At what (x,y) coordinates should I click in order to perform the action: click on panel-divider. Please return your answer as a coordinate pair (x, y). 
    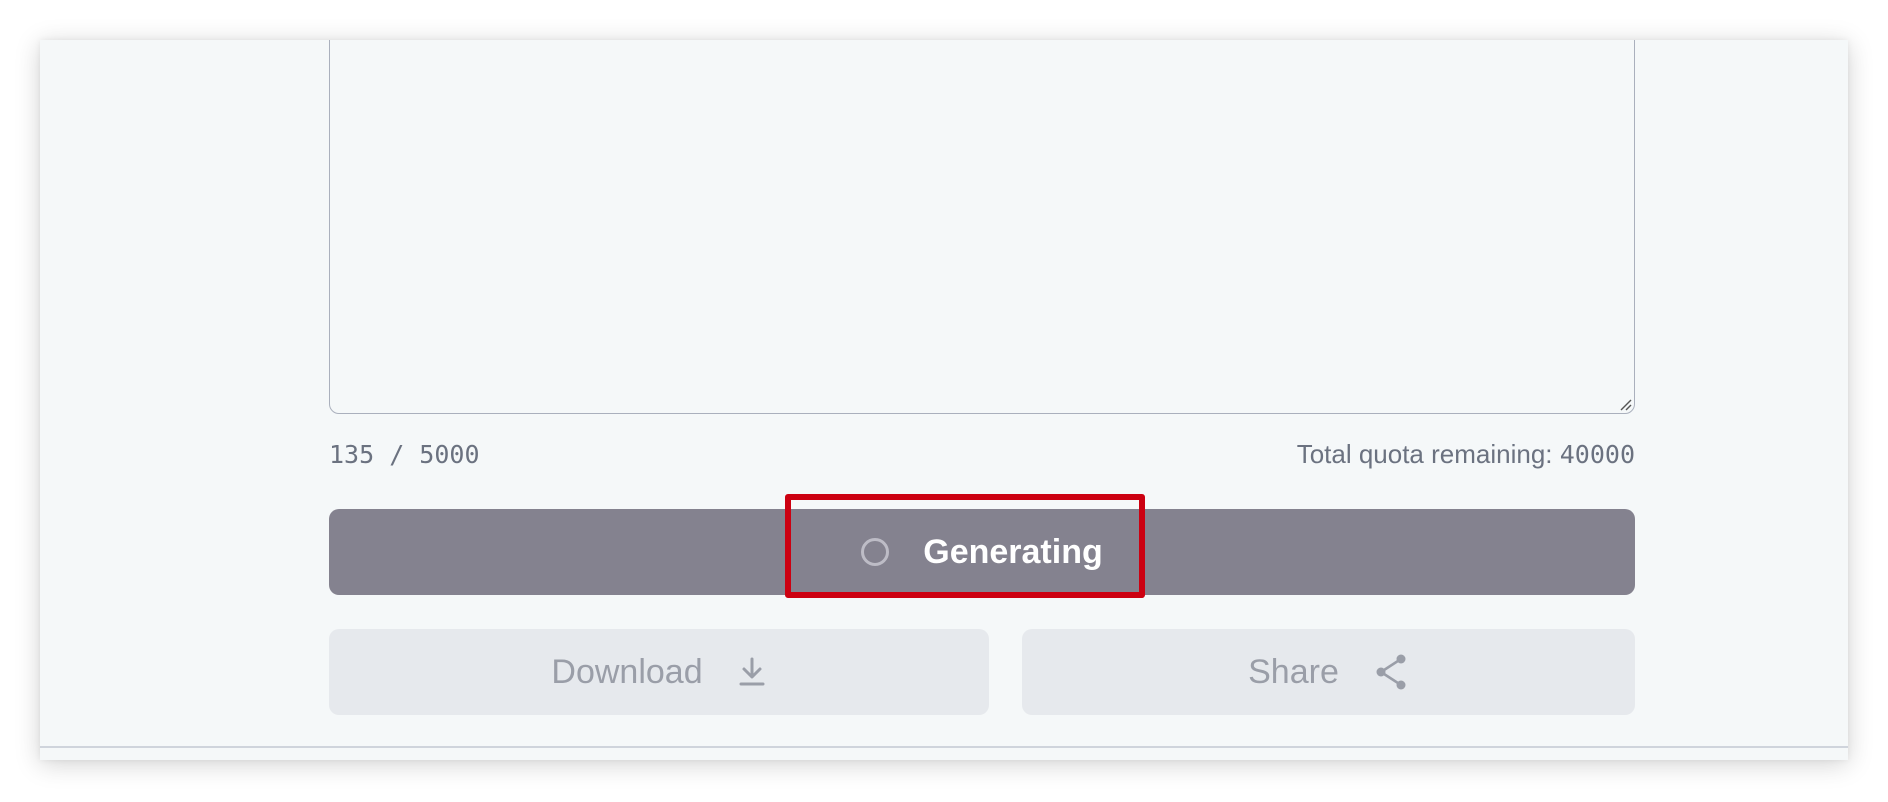
    Looking at the image, I should click on (944, 747).